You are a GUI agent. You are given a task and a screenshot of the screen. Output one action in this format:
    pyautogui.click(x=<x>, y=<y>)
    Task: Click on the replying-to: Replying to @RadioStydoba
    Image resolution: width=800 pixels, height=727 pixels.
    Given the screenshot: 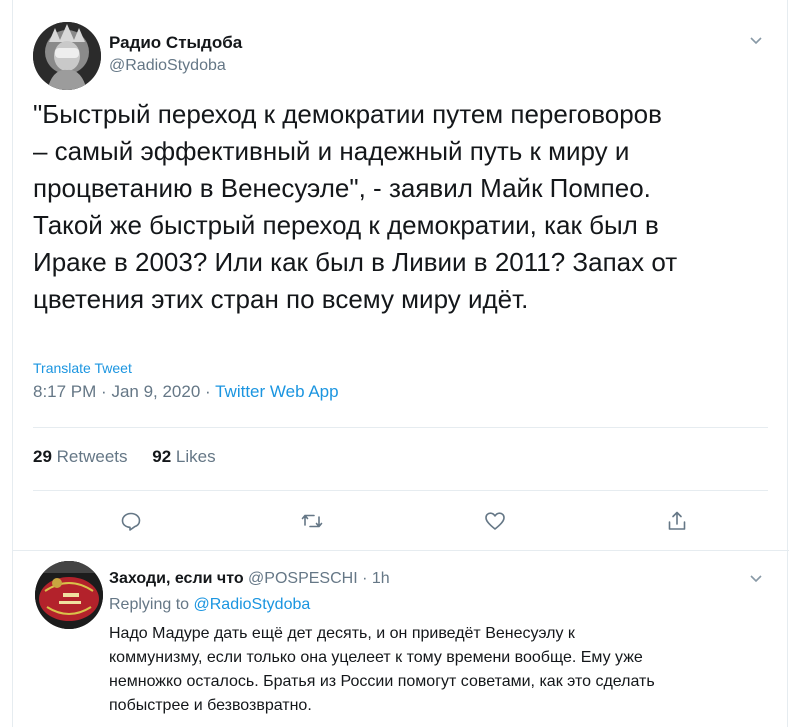 What is the action you would take?
    pyautogui.click(x=209, y=605)
    